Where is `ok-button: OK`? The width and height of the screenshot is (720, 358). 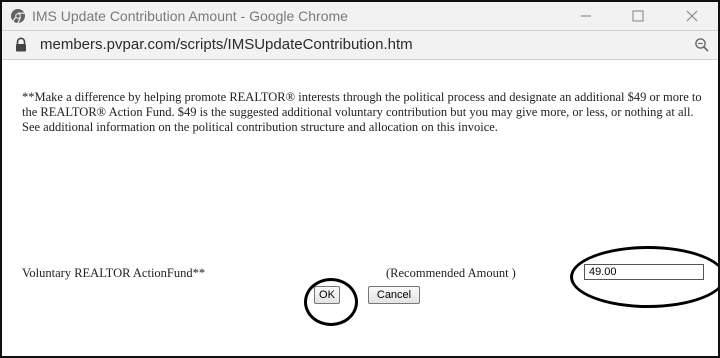 ok-button: OK is located at coordinates (327, 295).